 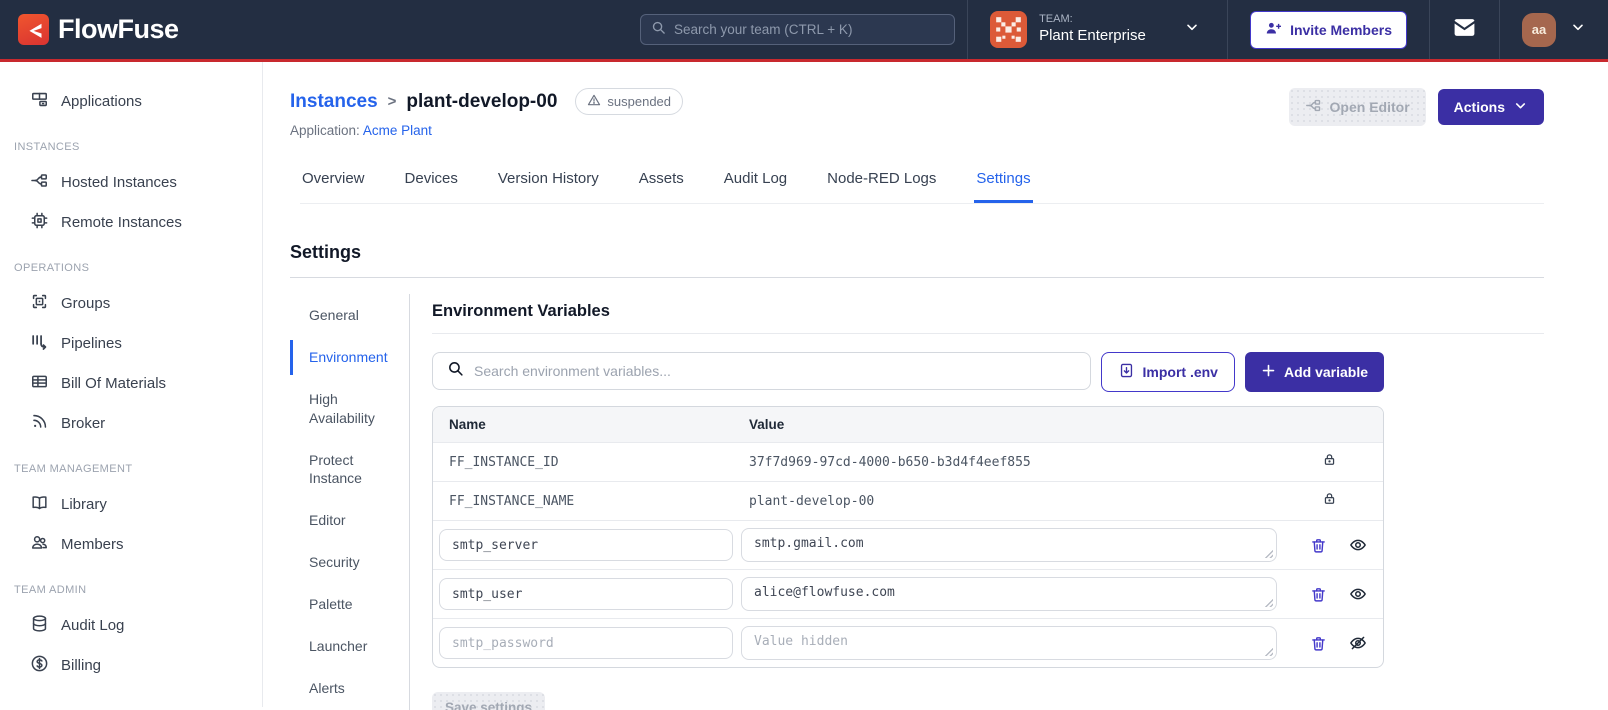 I want to click on env-var-value-input, so click(x=1009, y=643).